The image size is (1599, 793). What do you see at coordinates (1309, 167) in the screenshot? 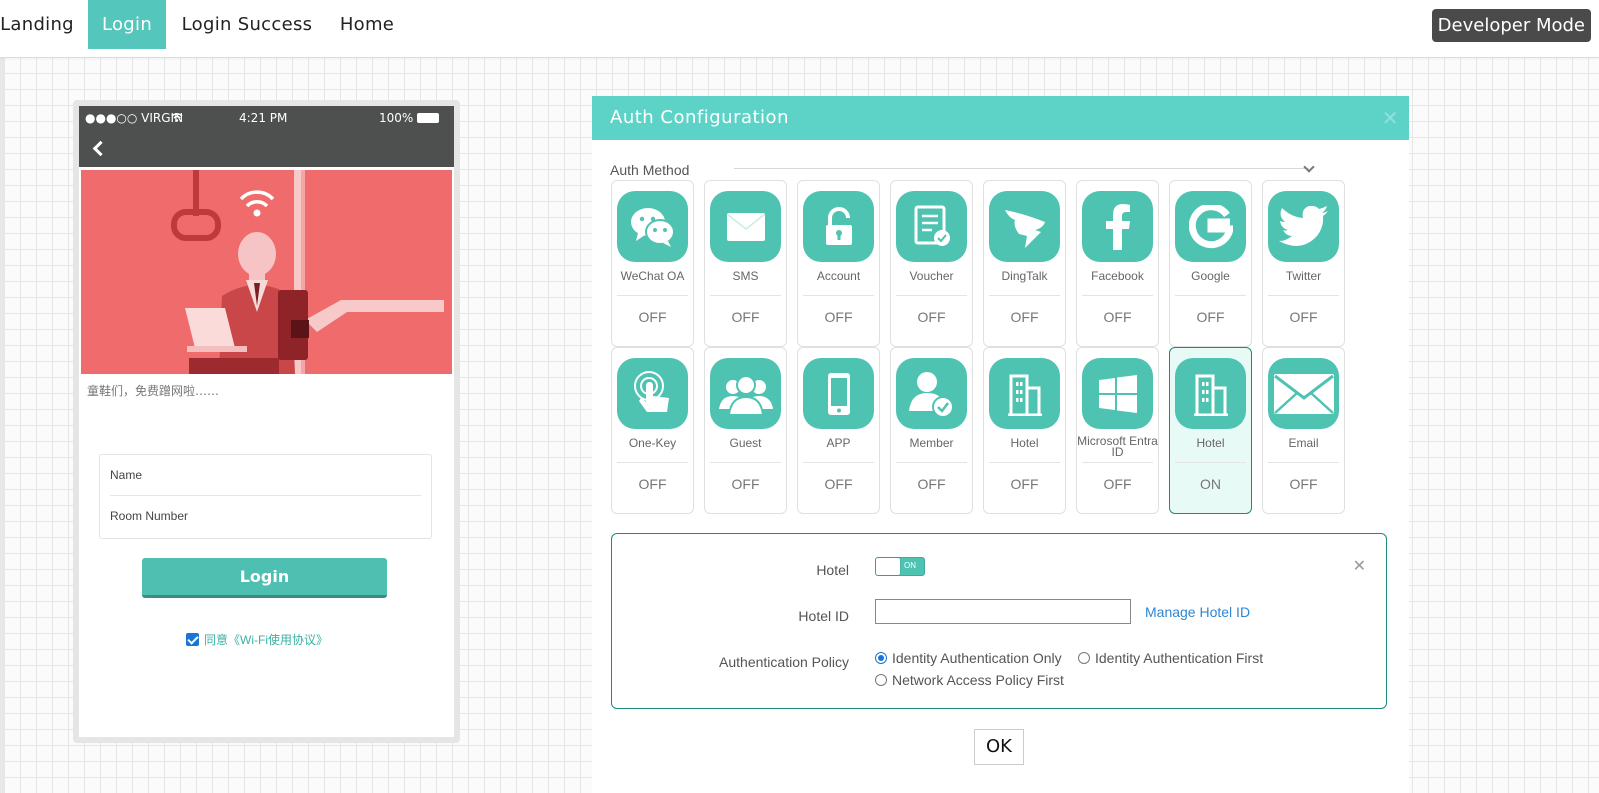
I see `chevron-down-icon` at bounding box center [1309, 167].